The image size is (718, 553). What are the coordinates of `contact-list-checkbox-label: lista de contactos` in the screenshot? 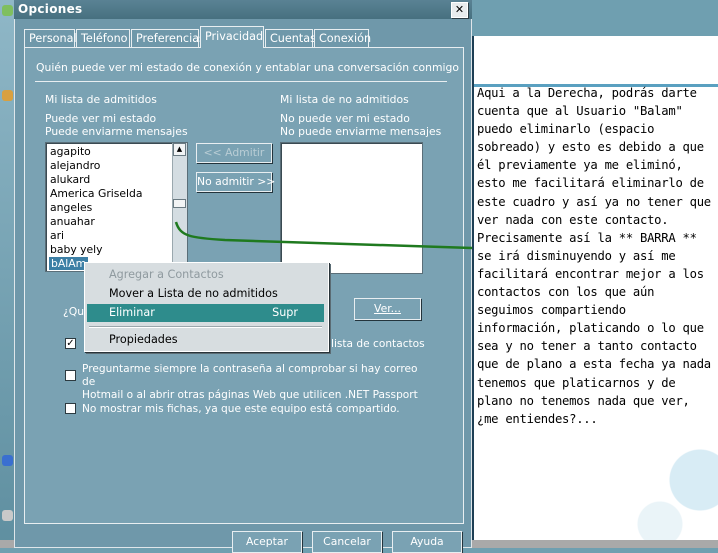 It's located at (378, 344).